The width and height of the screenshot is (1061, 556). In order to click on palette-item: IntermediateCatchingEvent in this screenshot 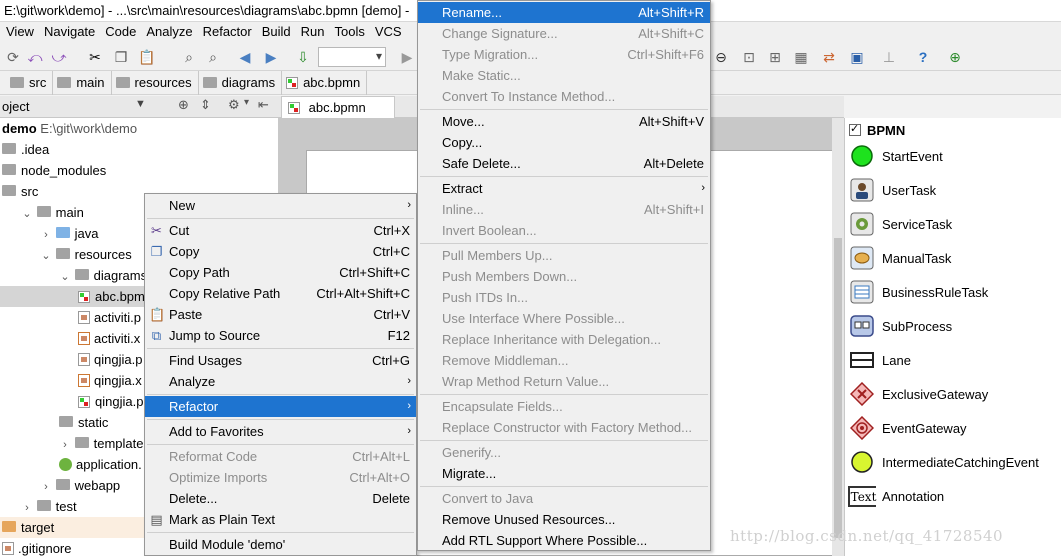, I will do `click(944, 462)`.